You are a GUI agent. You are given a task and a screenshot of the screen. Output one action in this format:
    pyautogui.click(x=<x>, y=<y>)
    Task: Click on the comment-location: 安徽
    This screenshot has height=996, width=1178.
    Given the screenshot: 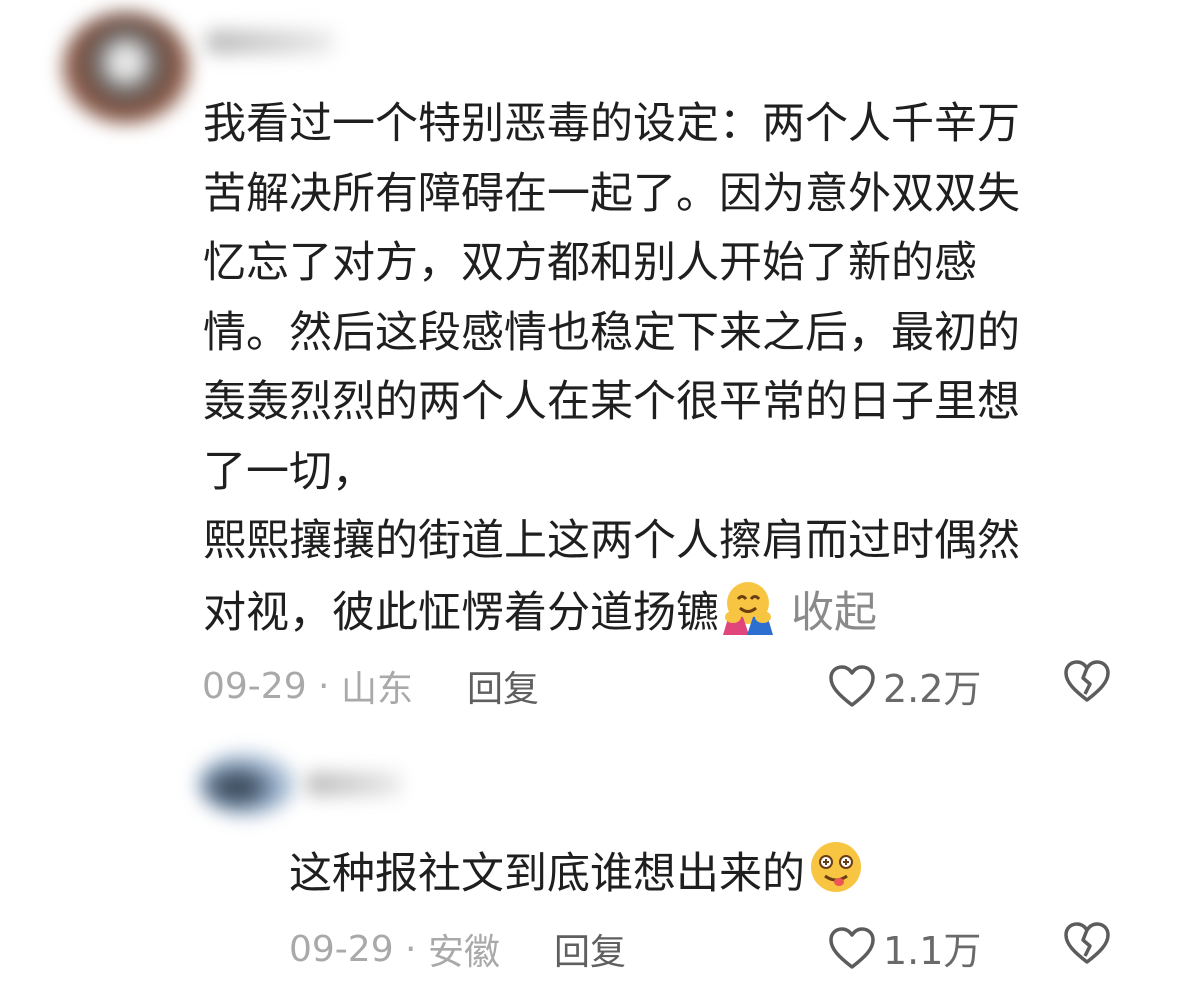 What is the action you would take?
    pyautogui.click(x=463, y=952)
    